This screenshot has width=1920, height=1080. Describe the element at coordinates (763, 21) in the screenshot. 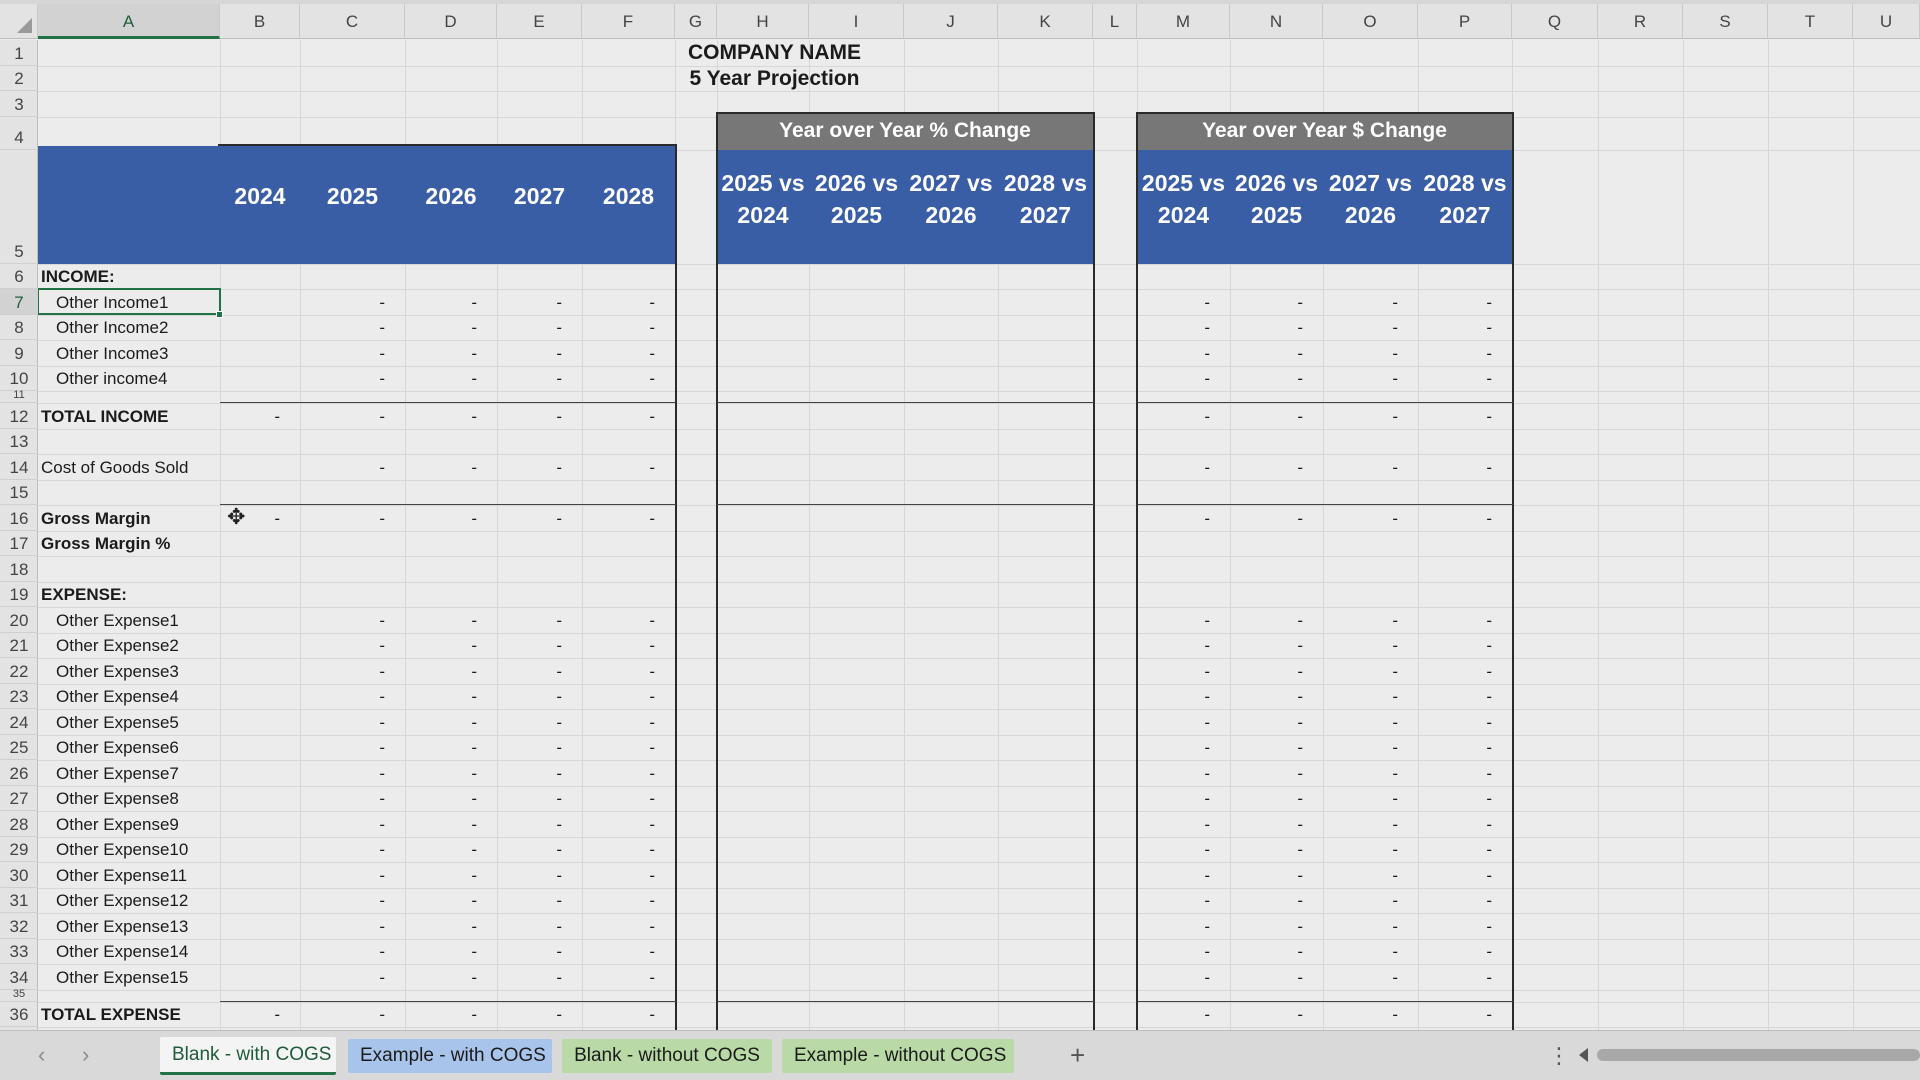

I see `column-header-h: H` at that location.